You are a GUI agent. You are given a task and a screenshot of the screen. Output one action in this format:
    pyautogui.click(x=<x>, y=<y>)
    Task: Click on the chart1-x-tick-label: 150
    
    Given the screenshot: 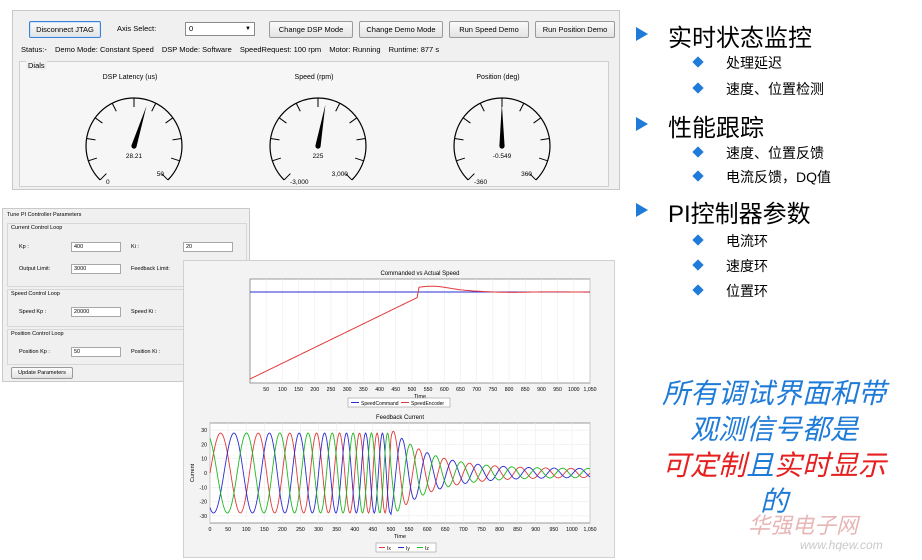 What is the action you would take?
    pyautogui.click(x=298, y=390)
    